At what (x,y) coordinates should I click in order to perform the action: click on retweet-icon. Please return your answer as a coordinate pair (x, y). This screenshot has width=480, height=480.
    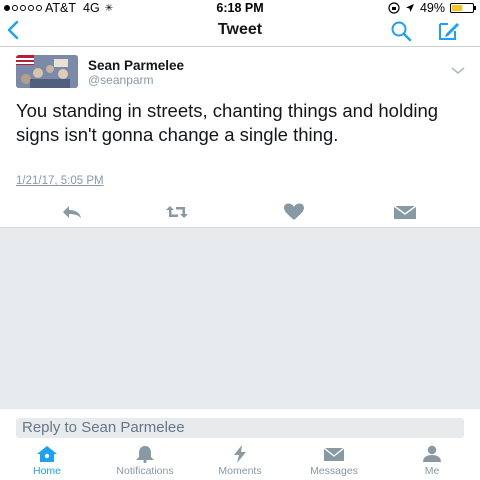
    Looking at the image, I should click on (177, 212).